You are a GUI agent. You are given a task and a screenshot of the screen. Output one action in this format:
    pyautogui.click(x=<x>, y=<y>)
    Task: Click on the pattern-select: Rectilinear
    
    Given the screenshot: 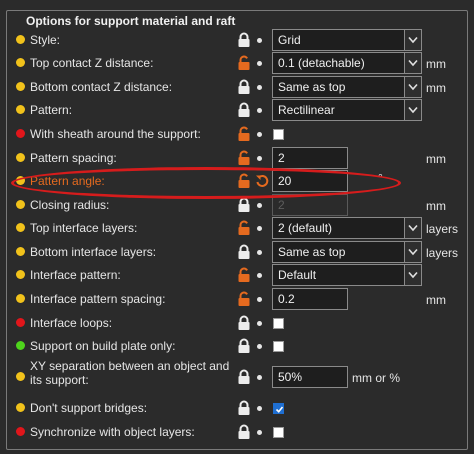 What is the action you would take?
    pyautogui.click(x=347, y=110)
    